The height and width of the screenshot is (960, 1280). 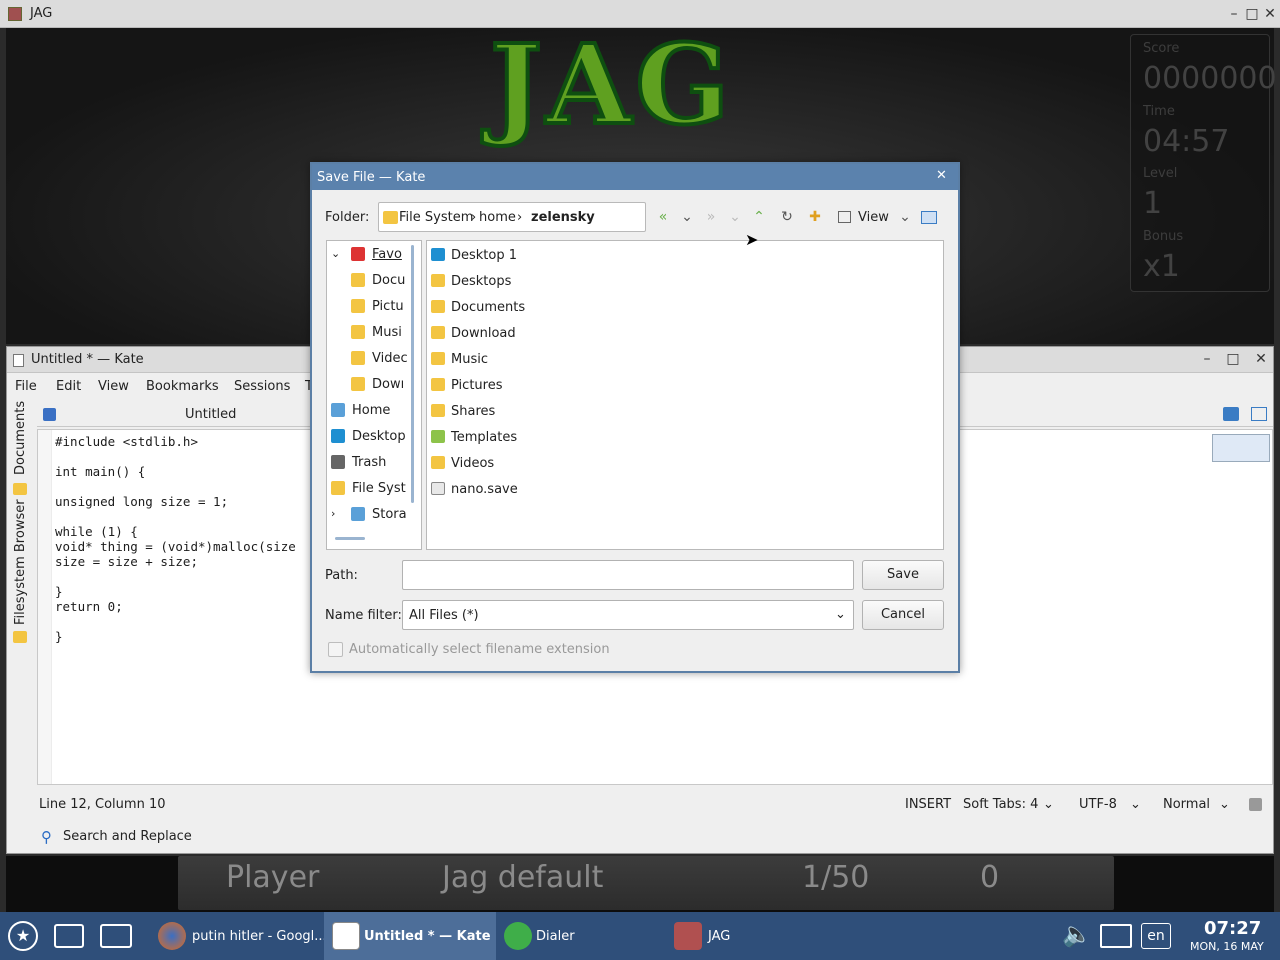 I want to click on task-jag: JAG, so click(x=750, y=936).